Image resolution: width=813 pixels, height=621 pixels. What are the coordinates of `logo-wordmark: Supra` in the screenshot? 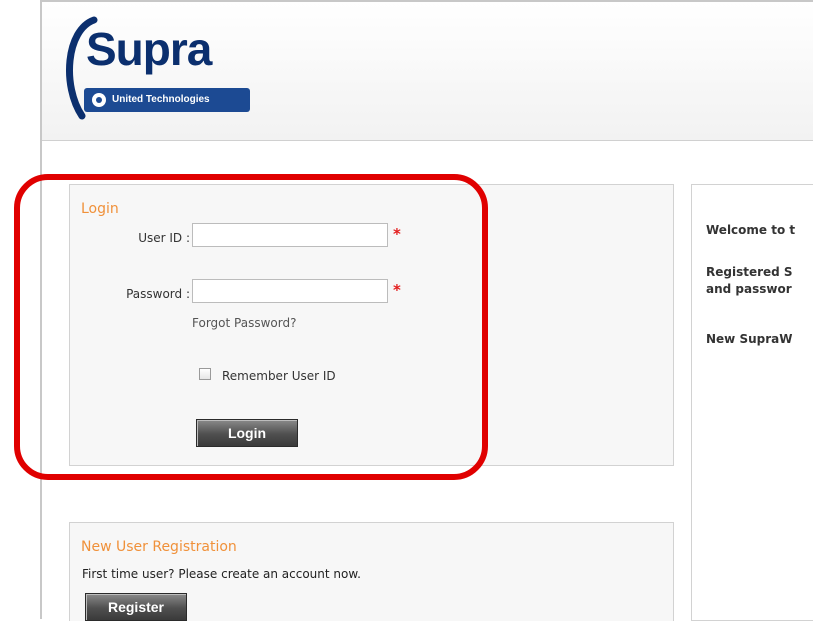 It's located at (149, 49).